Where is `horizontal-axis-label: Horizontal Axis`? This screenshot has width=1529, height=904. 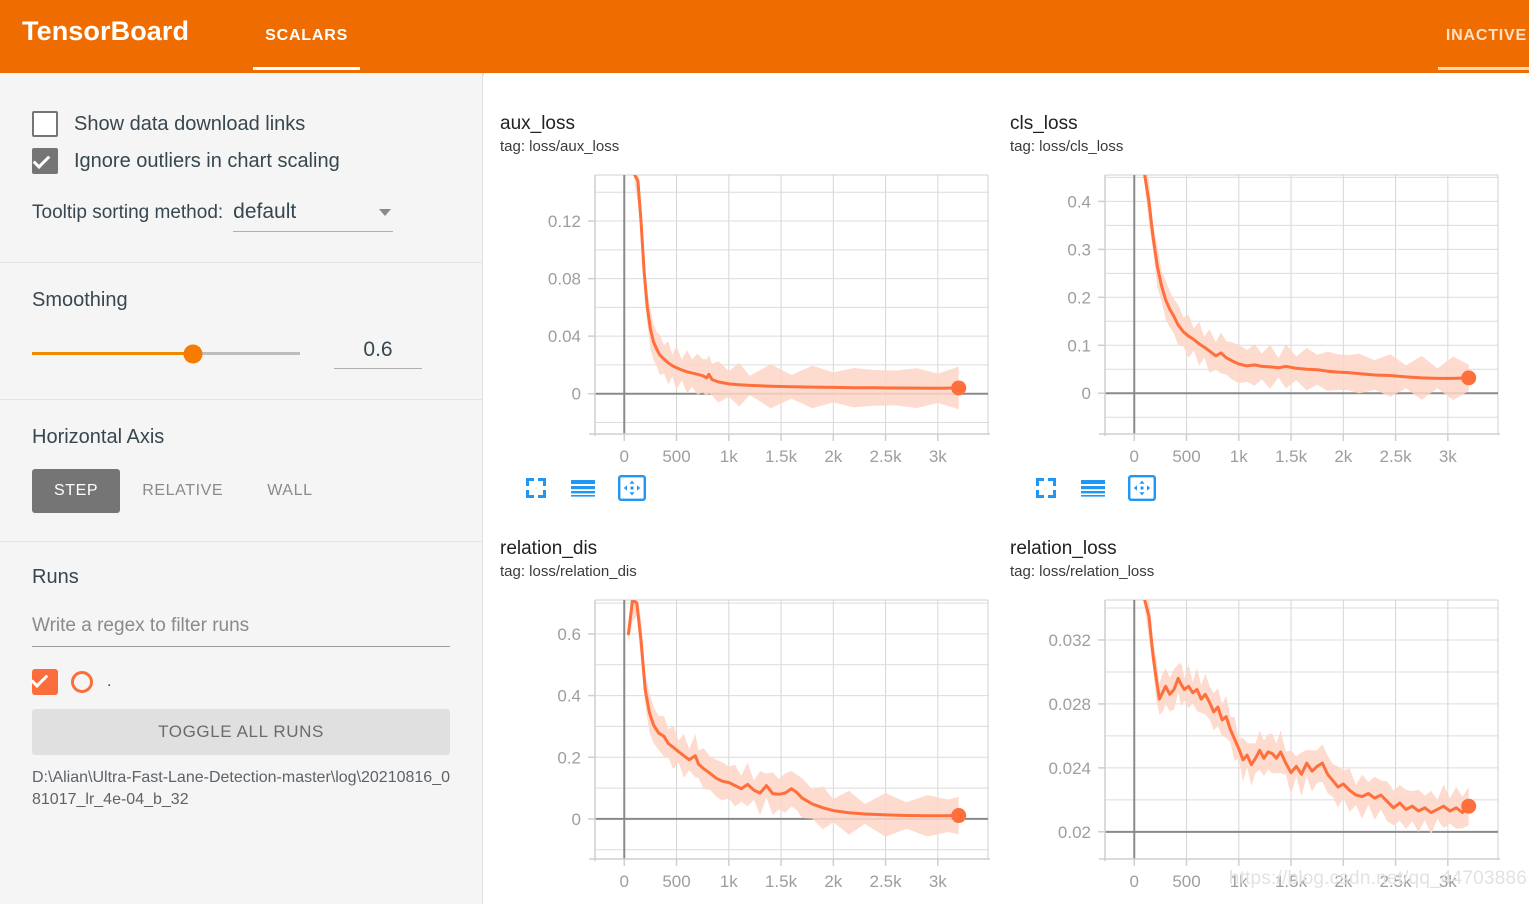
horizontal-axis-label: Horizontal Axis is located at coordinates (98, 437).